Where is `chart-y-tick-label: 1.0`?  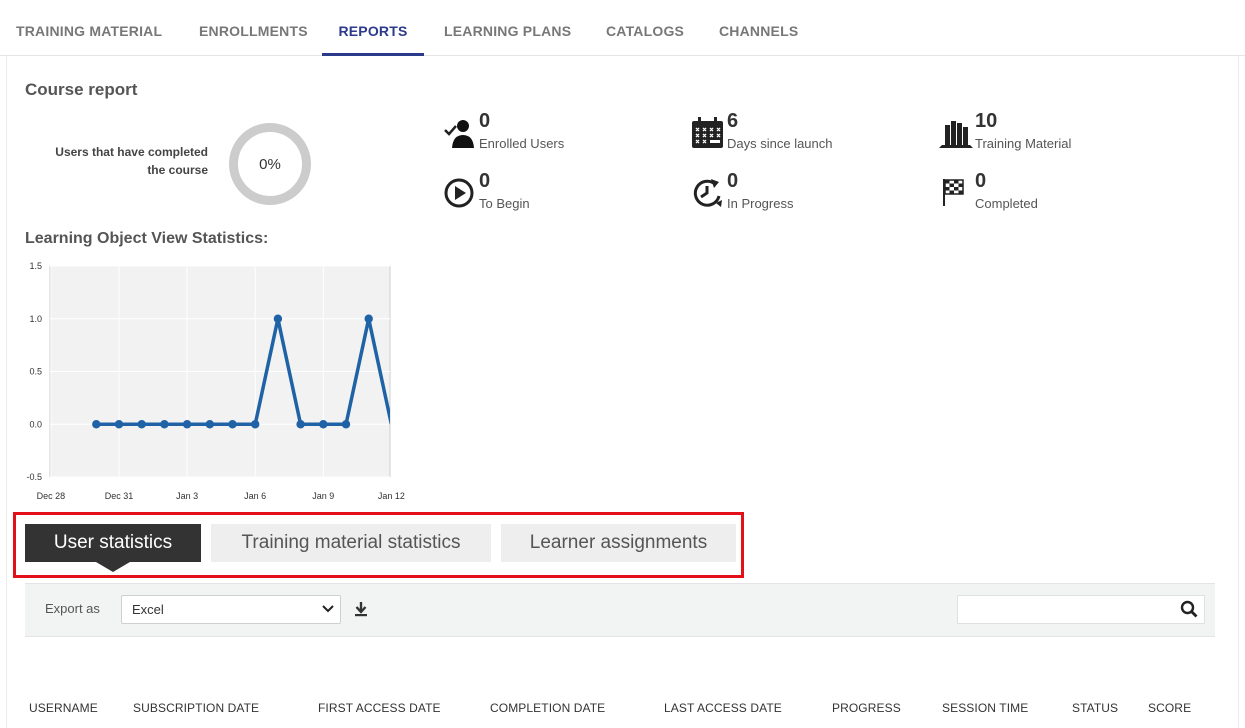 chart-y-tick-label: 1.0 is located at coordinates (35, 319).